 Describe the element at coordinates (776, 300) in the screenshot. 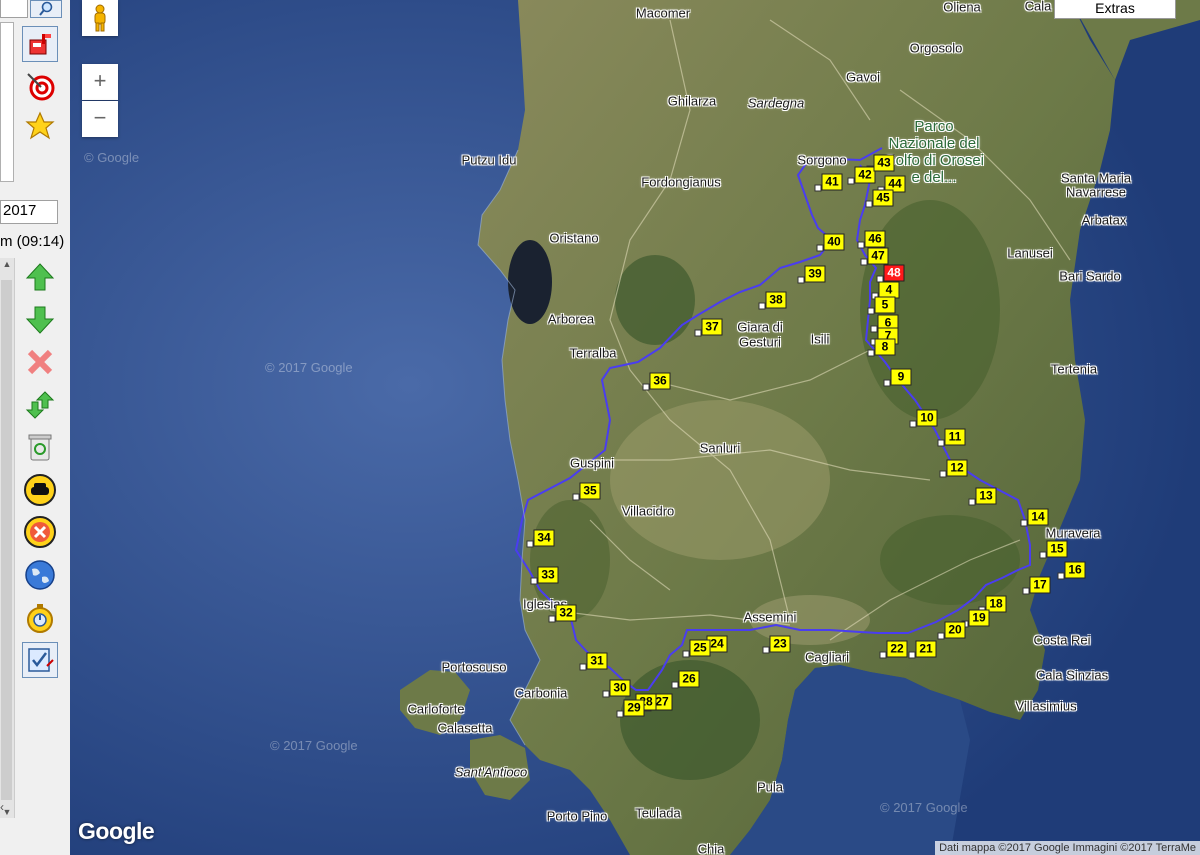

I see `route-marker: 38` at that location.